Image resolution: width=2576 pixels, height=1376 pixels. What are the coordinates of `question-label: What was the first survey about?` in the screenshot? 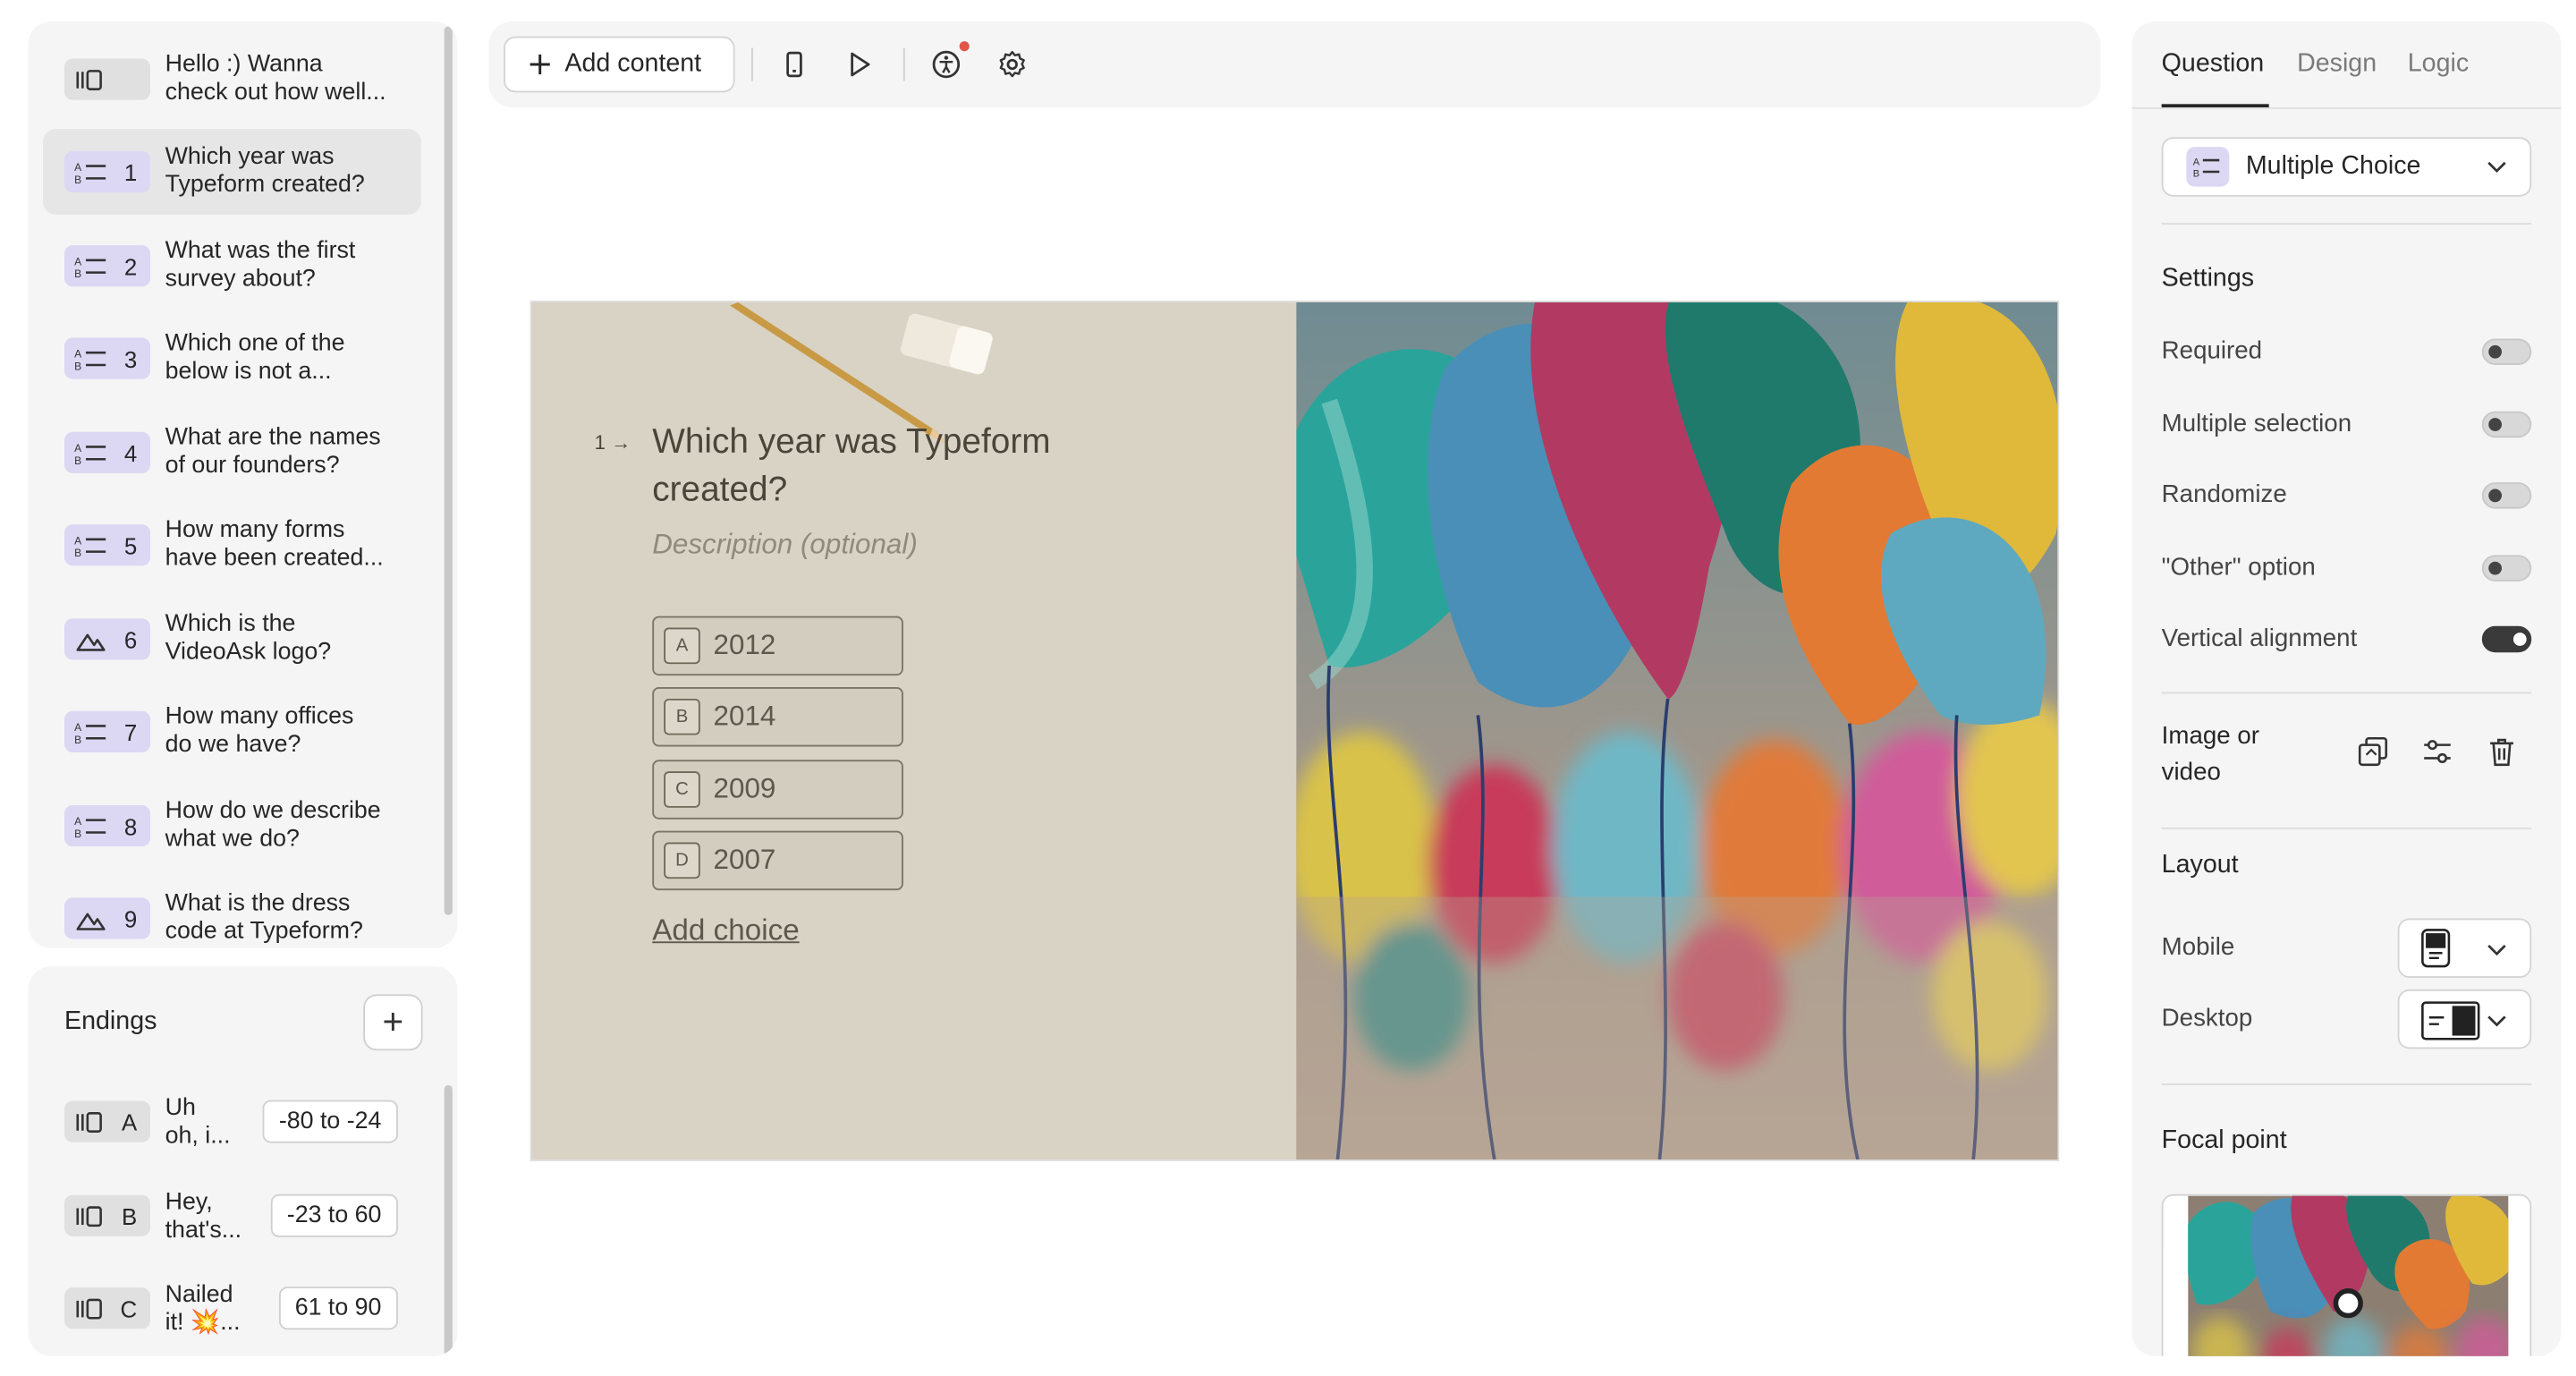 It's located at (260, 265).